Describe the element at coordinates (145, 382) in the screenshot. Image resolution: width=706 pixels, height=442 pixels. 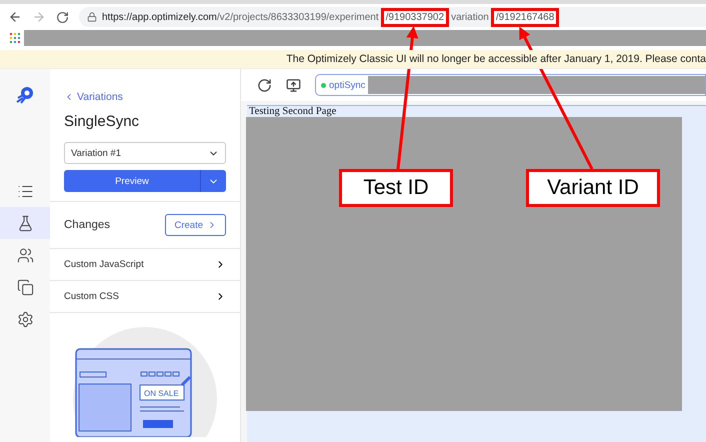
I see `web-page-illustration-drawing: ON SALE` at that location.